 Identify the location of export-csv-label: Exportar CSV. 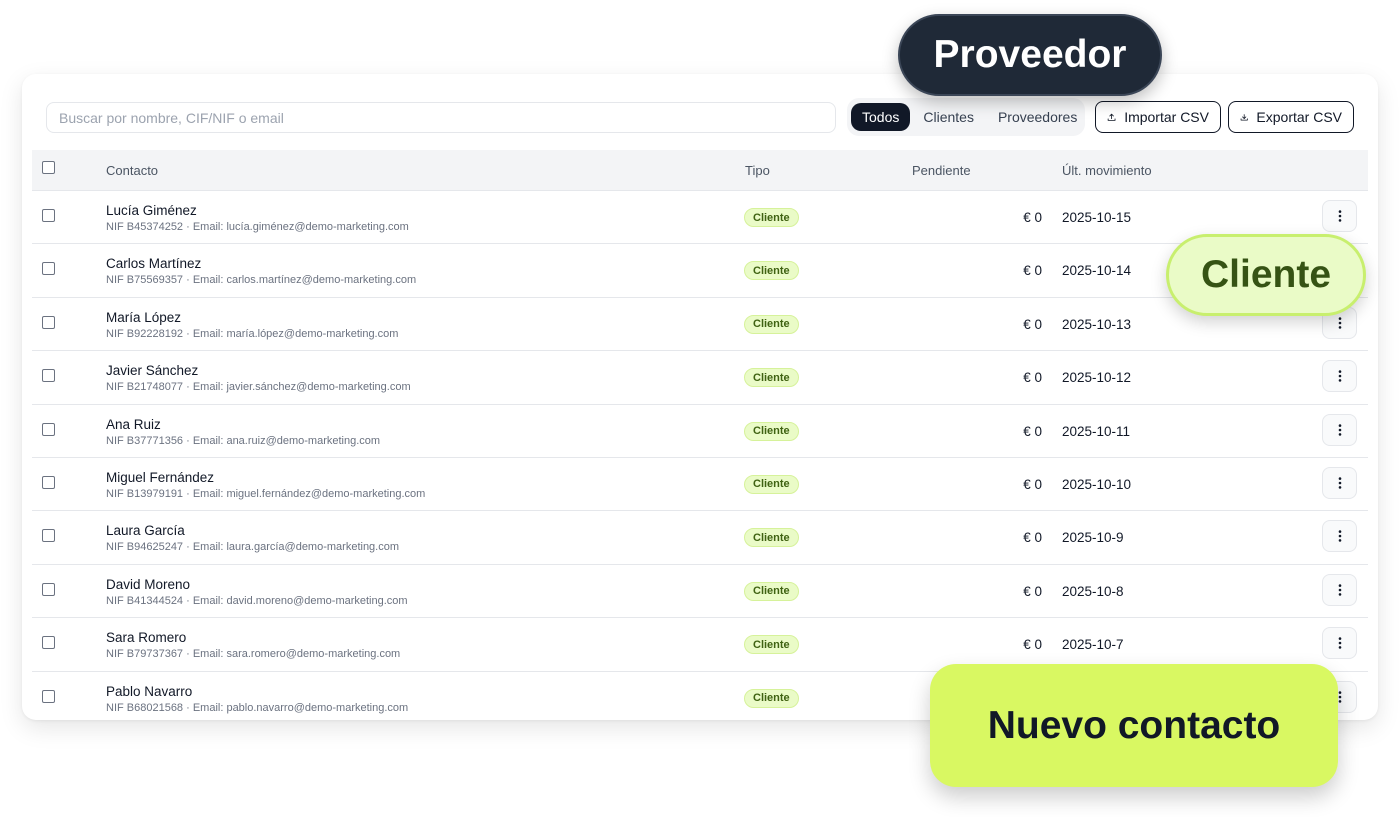
(1299, 117).